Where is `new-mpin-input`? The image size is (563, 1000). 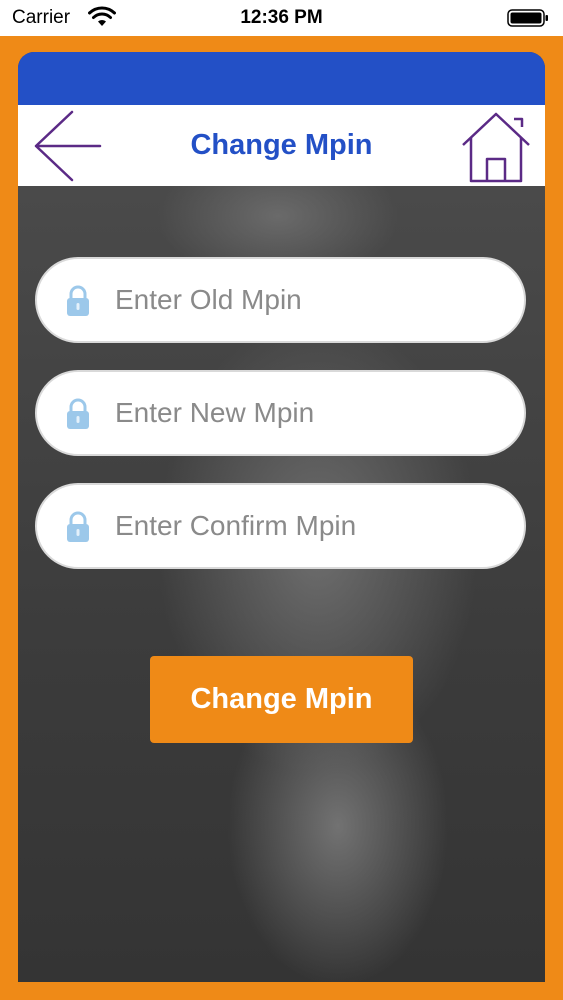
new-mpin-input is located at coordinates (310, 413).